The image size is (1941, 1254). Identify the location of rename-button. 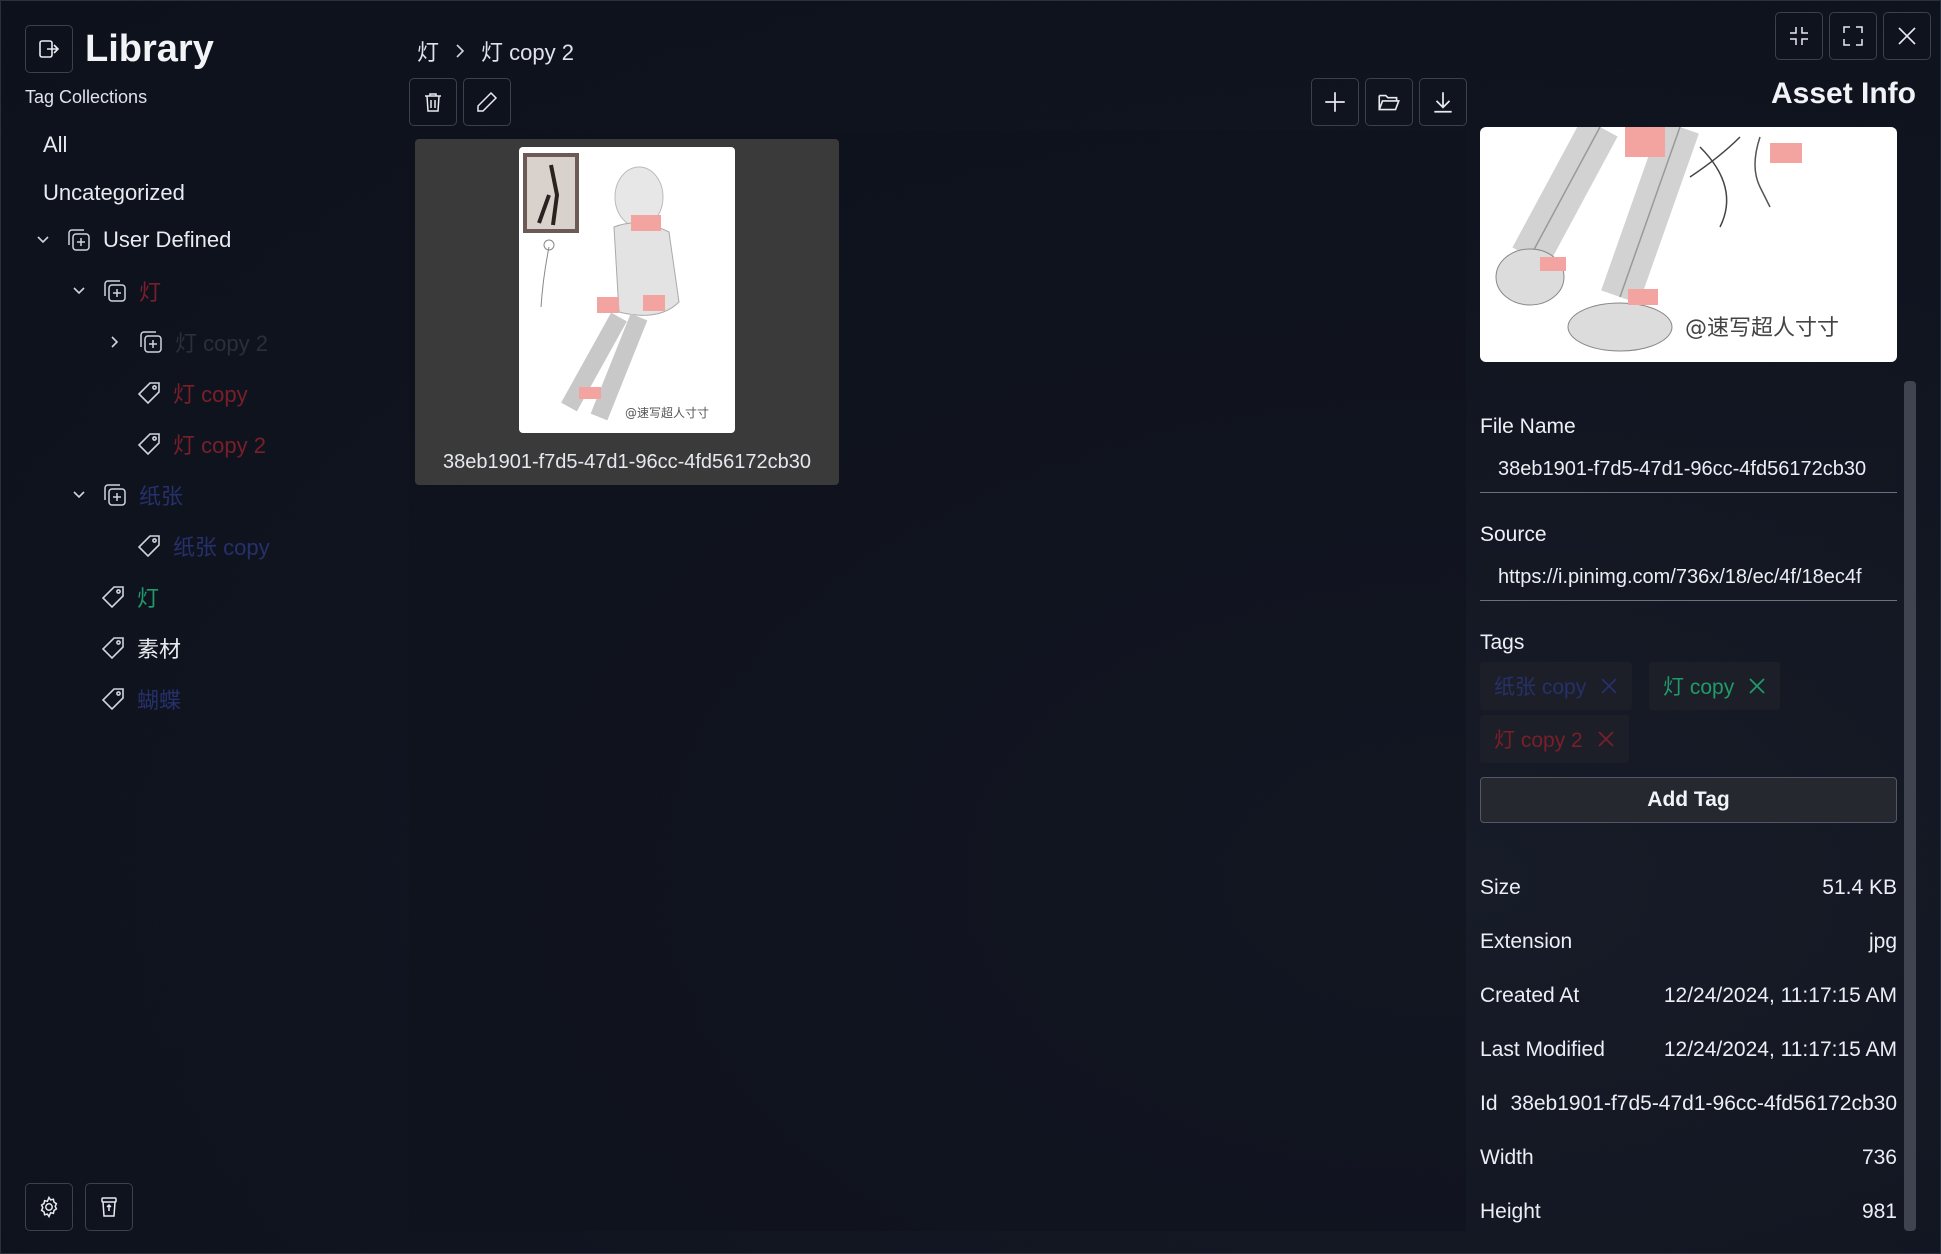
(487, 102).